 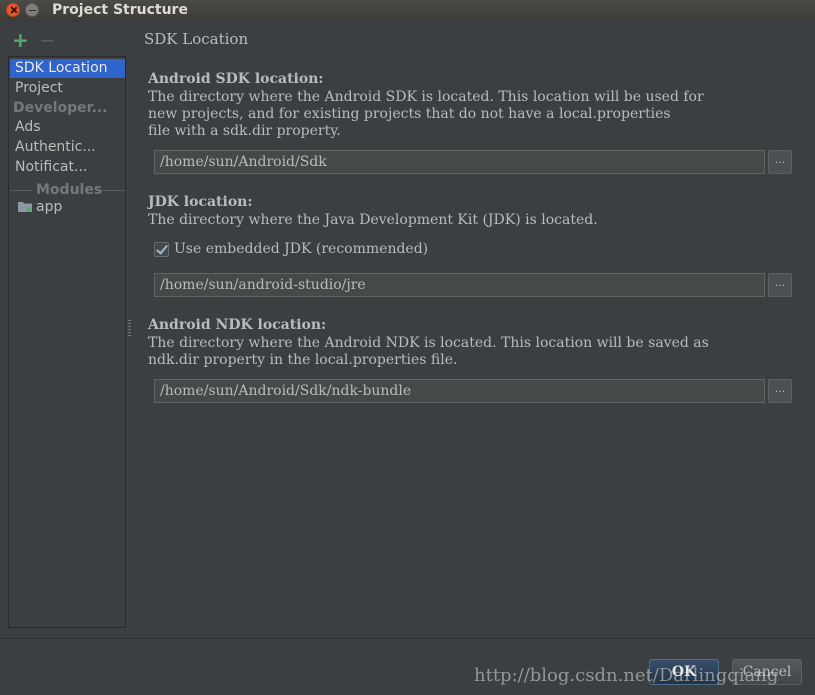 What do you see at coordinates (236, 79) in the screenshot?
I see `android-sdk-label: Android SDK location:` at bounding box center [236, 79].